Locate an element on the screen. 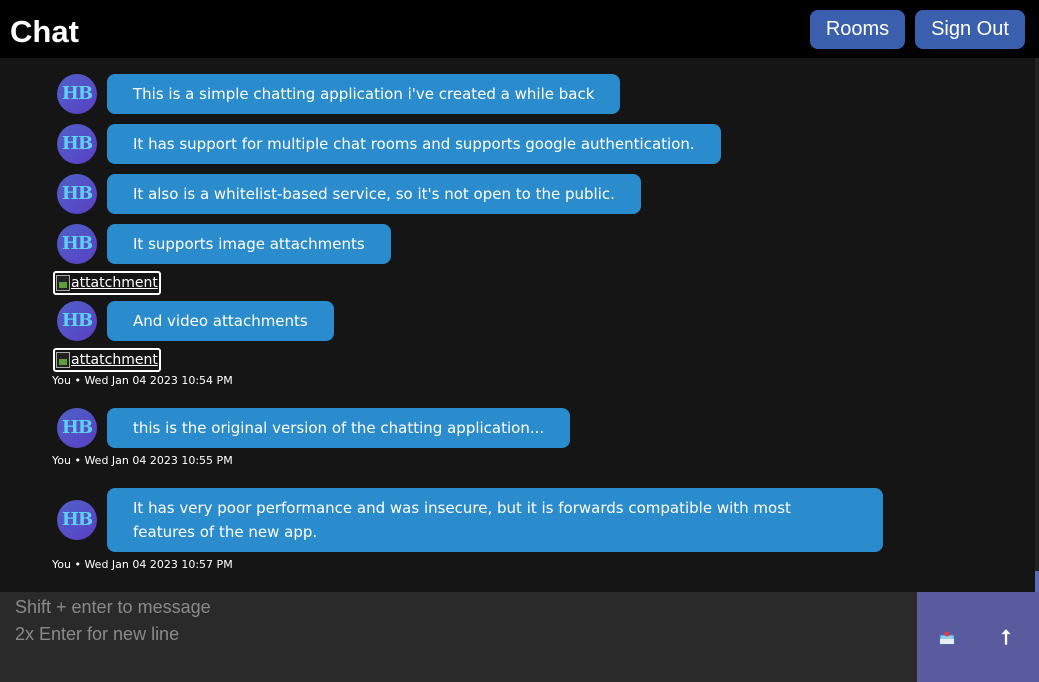 The image size is (1039, 682). video-attachment: attatchment is located at coordinates (107, 360).